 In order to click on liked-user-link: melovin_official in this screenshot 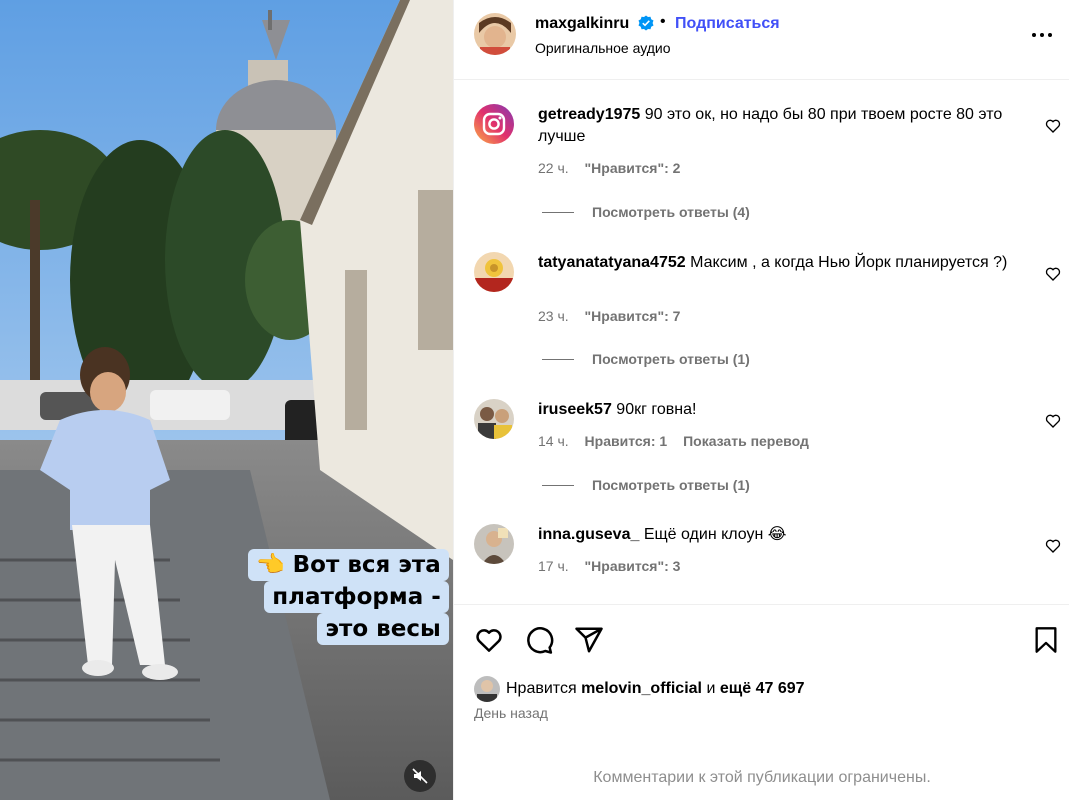, I will do `click(641, 689)`.